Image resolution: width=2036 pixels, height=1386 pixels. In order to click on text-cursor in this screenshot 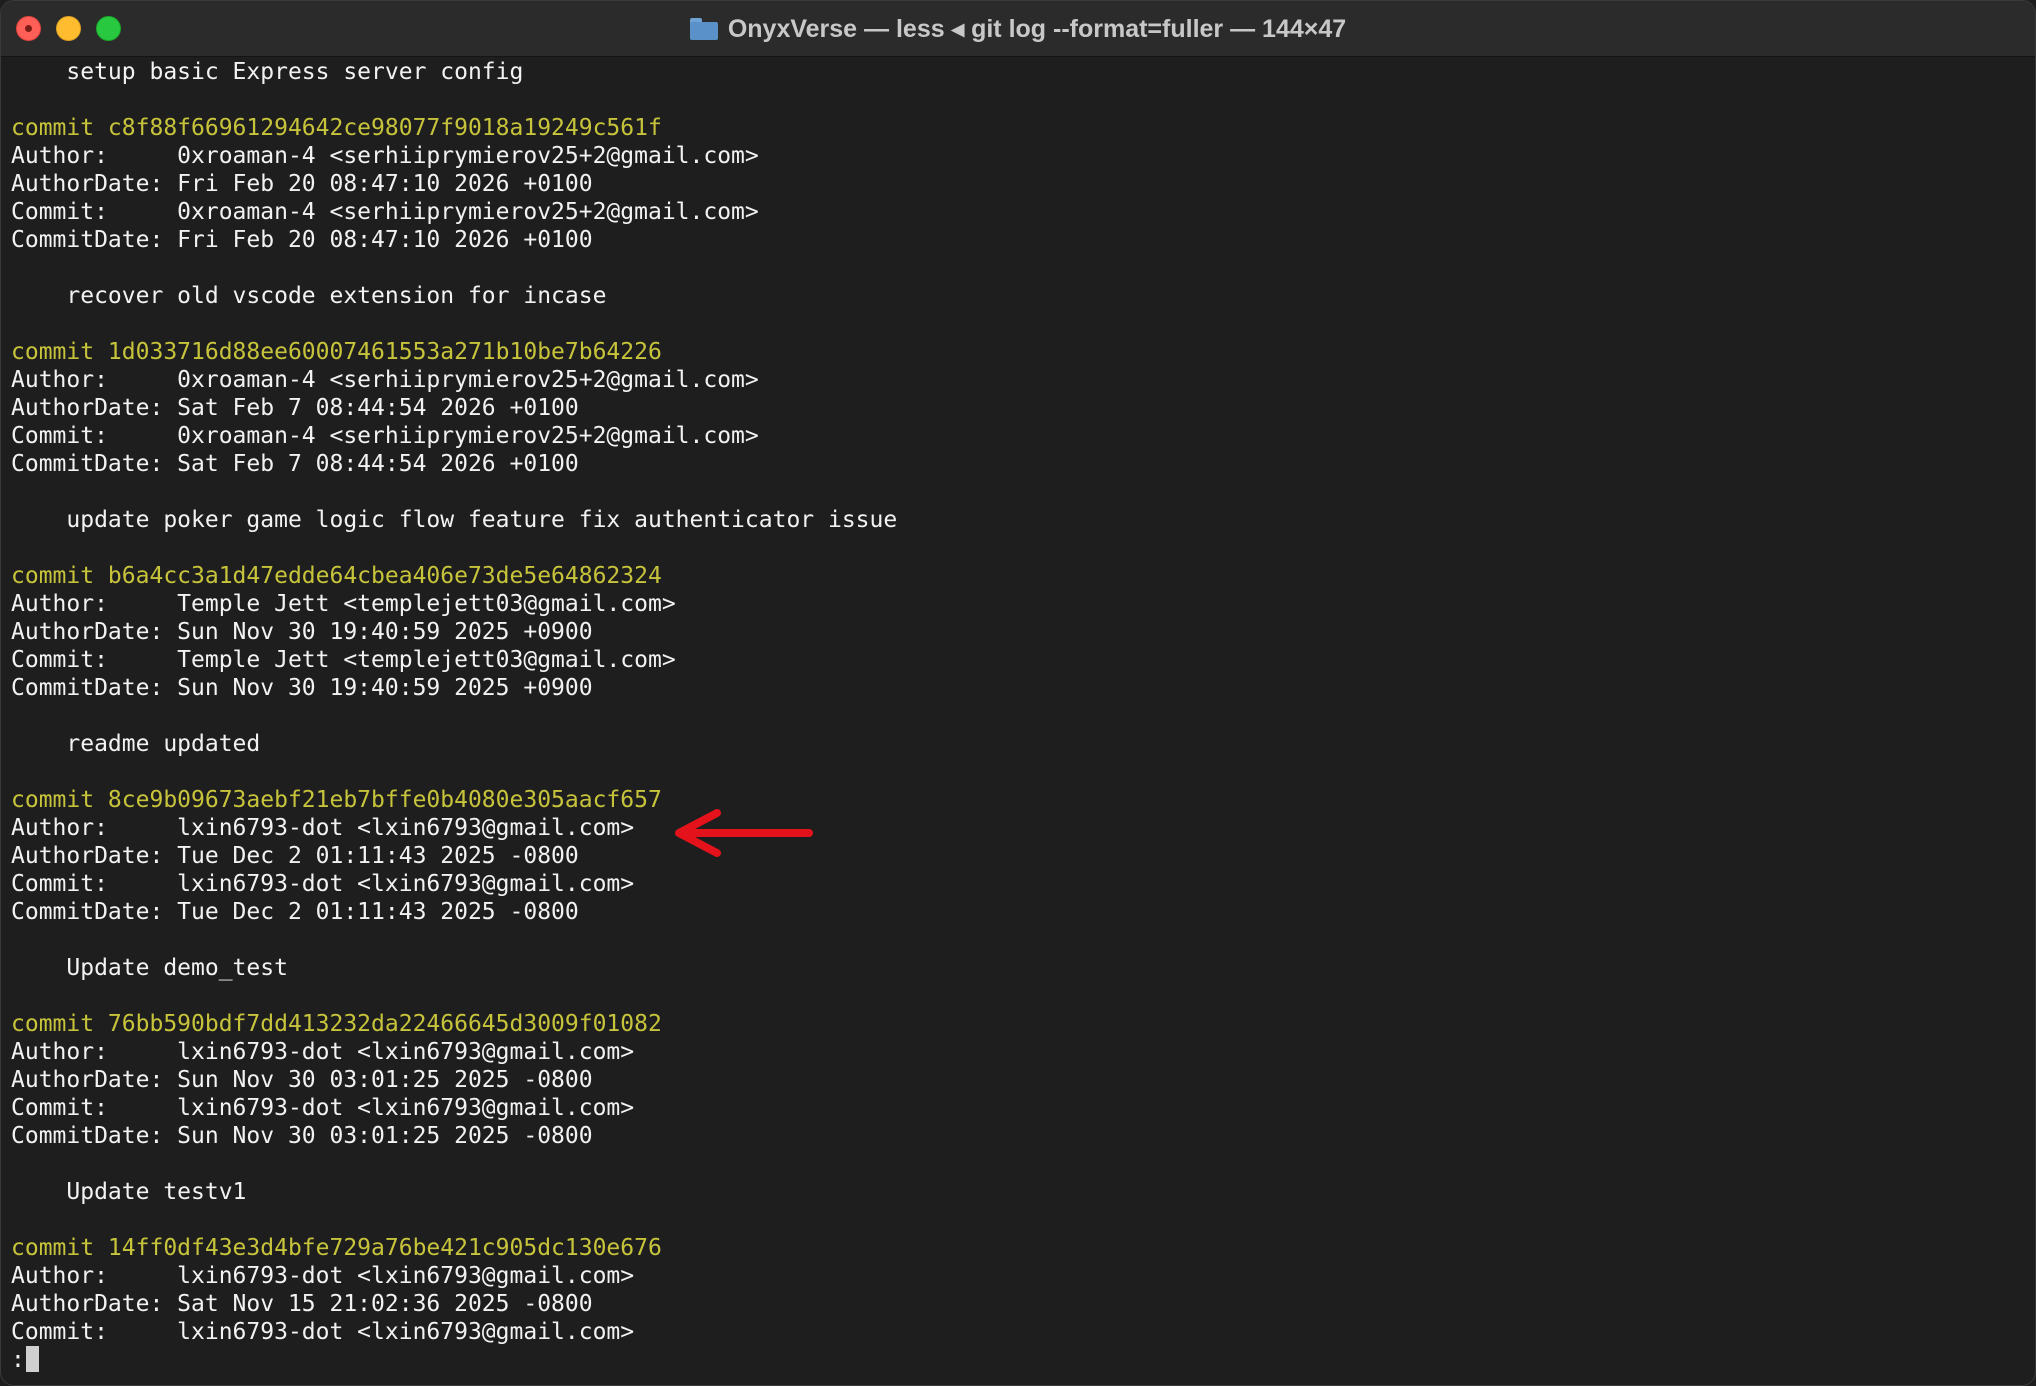, I will do `click(32, 1359)`.